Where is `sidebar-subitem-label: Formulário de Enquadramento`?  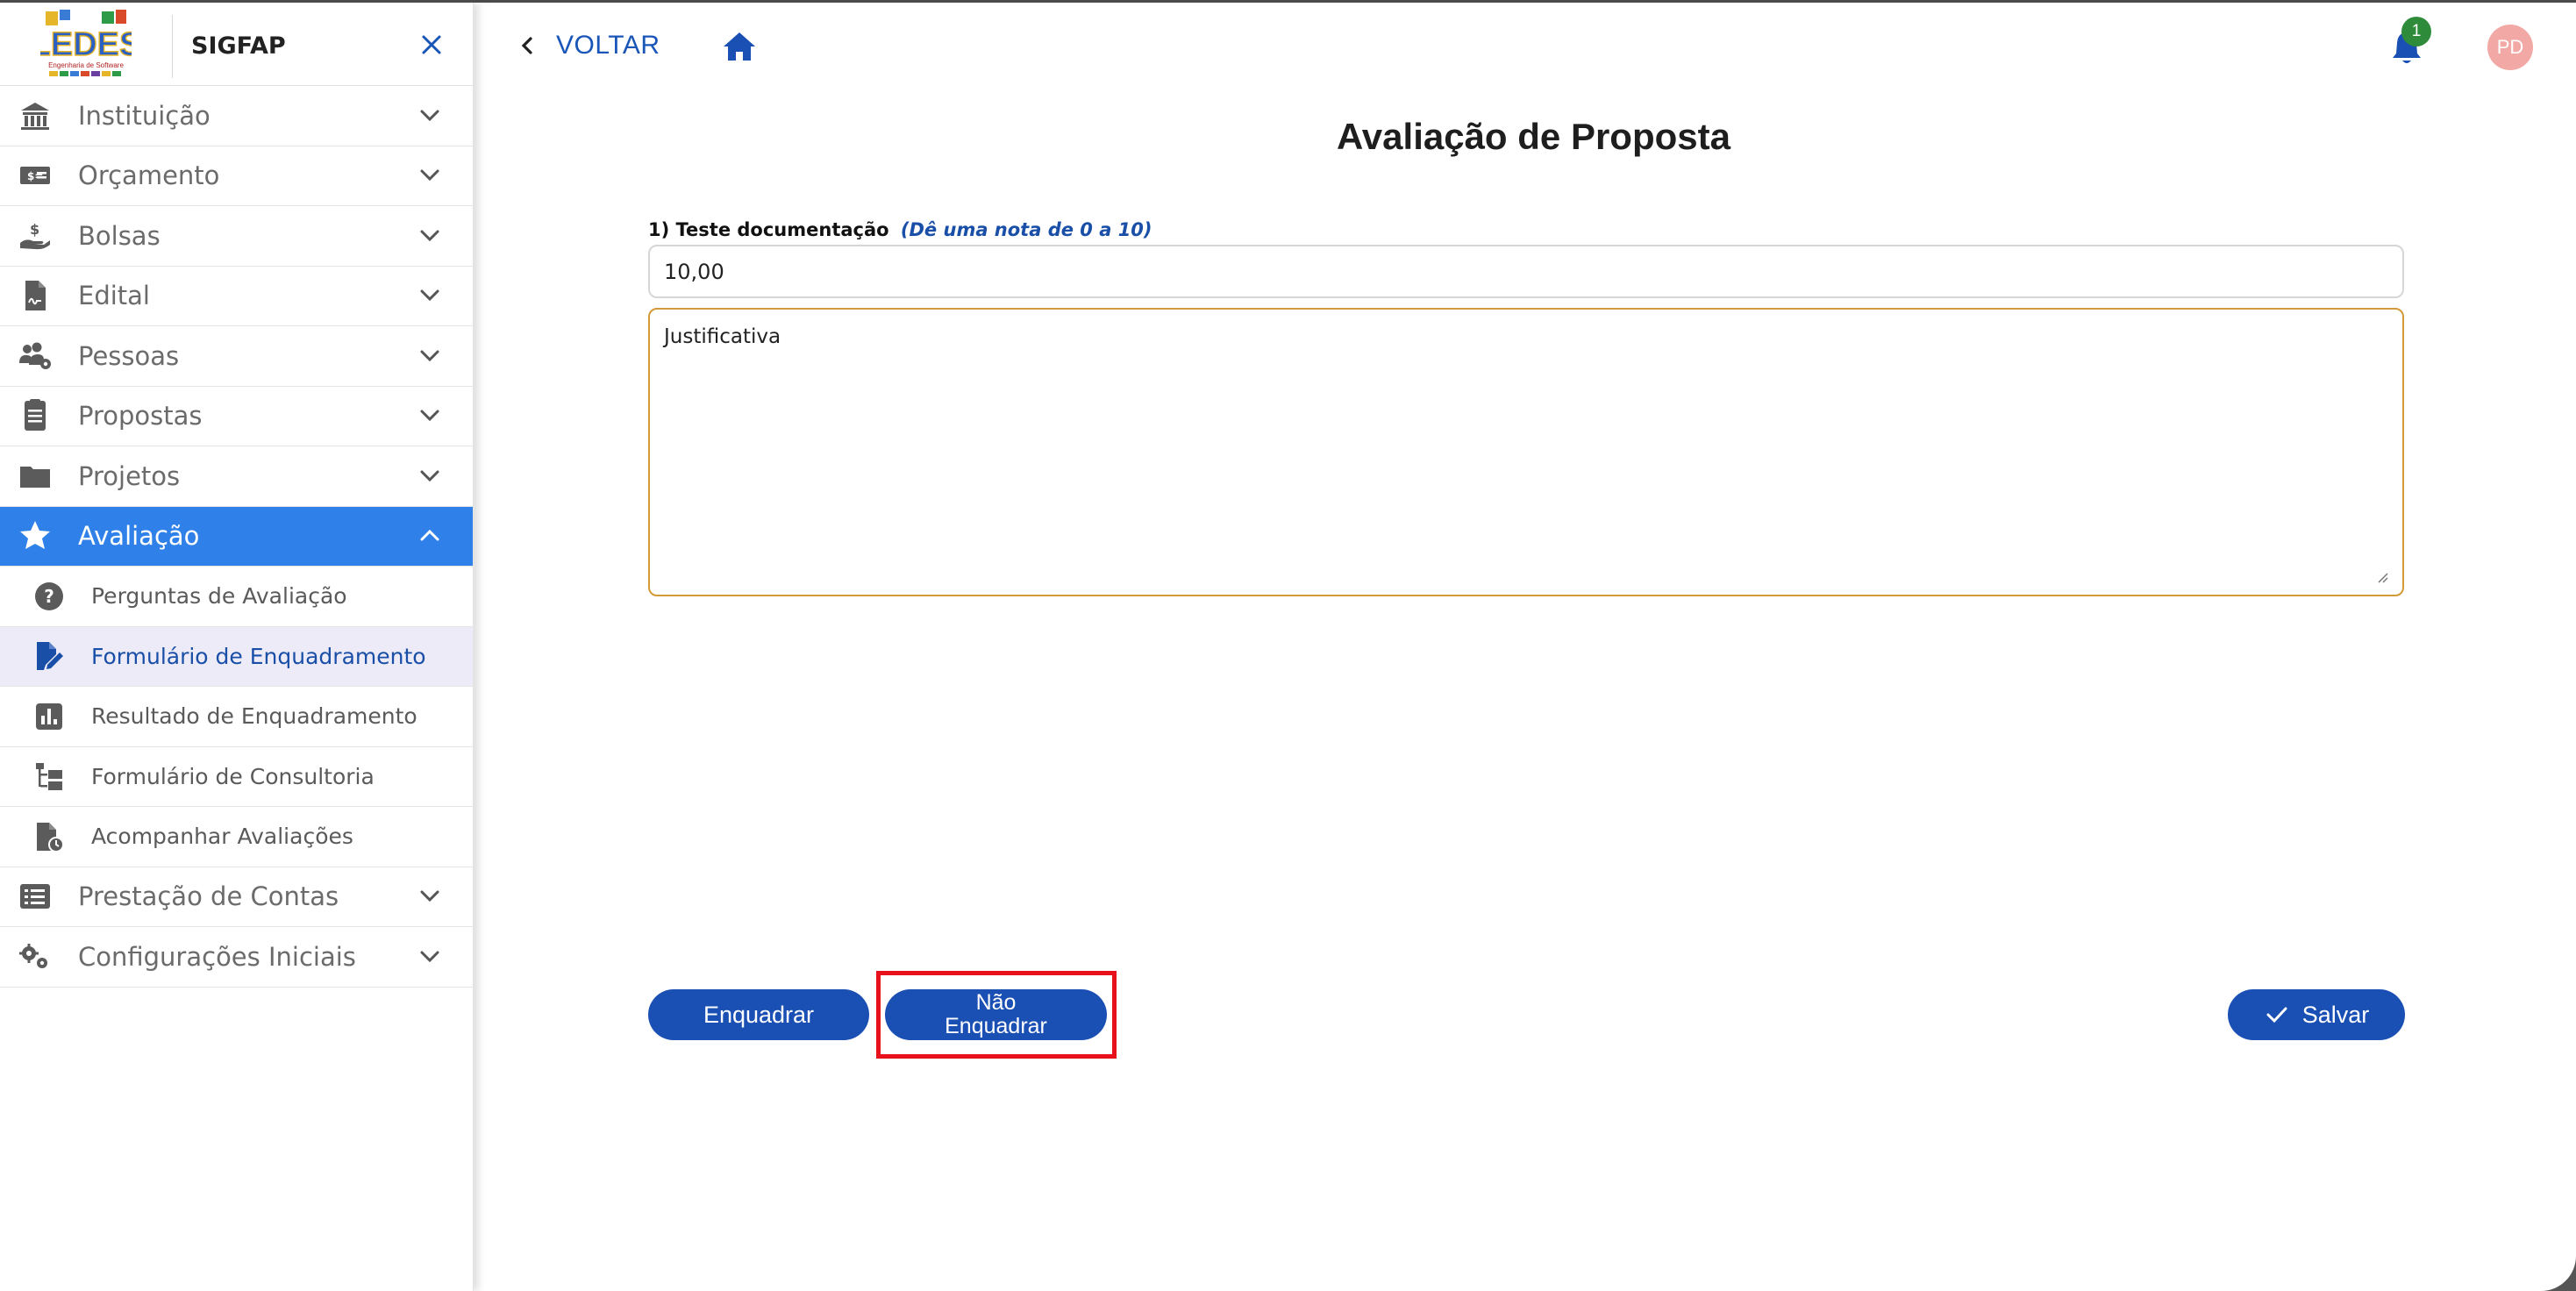
sidebar-subitem-label: Formulário de Enquadramento is located at coordinates (259, 656).